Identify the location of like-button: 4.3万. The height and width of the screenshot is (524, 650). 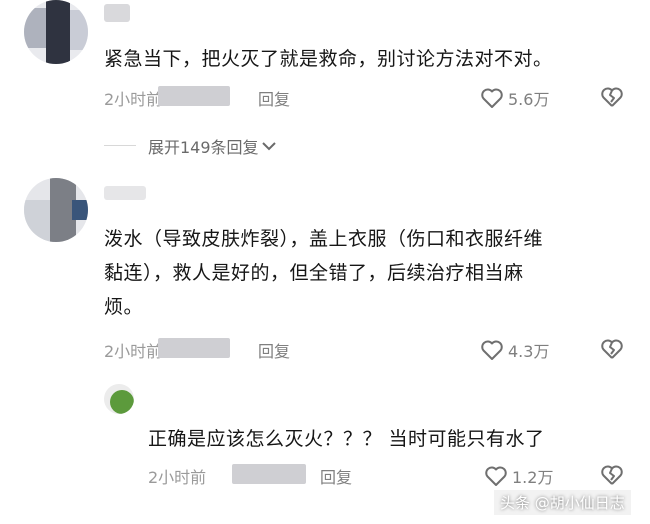
(514, 350).